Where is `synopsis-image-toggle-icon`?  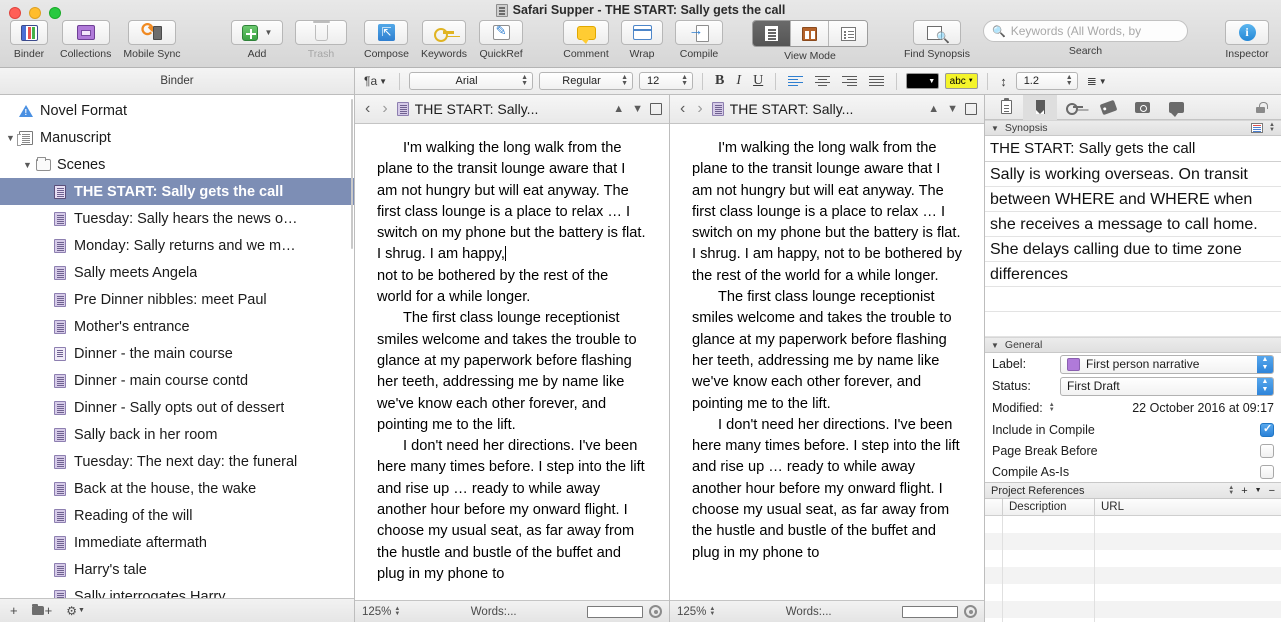
synopsis-image-toggle-icon is located at coordinates (1257, 128).